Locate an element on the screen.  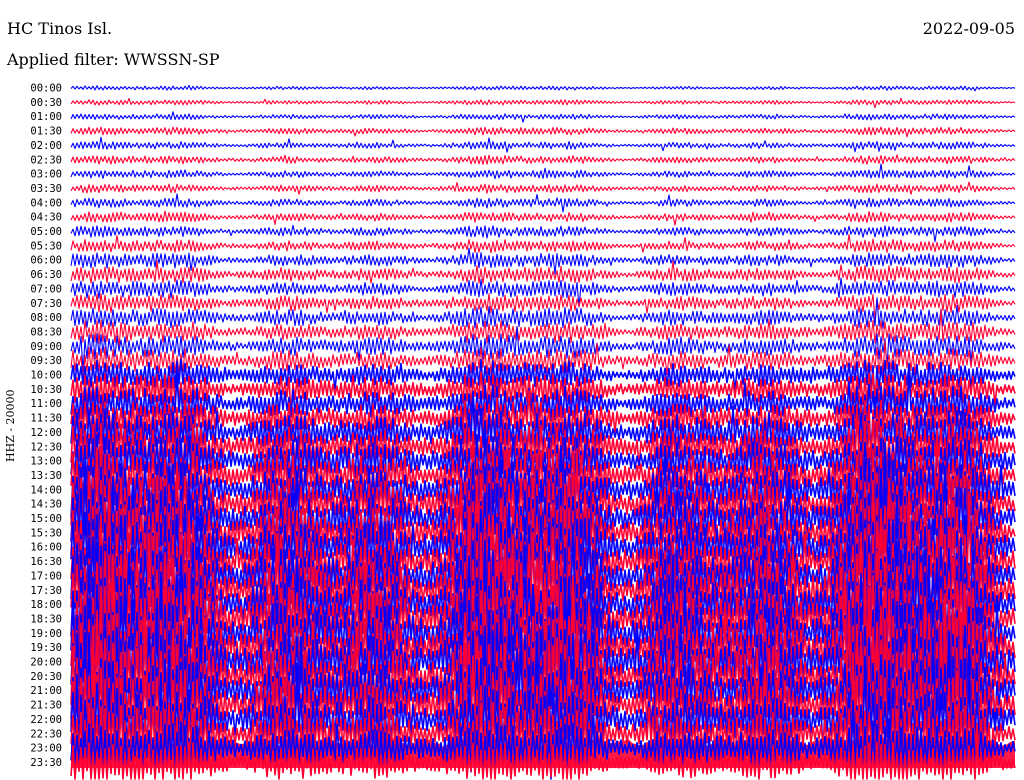
time-tick-label: 14:30 is located at coordinates (46, 505).